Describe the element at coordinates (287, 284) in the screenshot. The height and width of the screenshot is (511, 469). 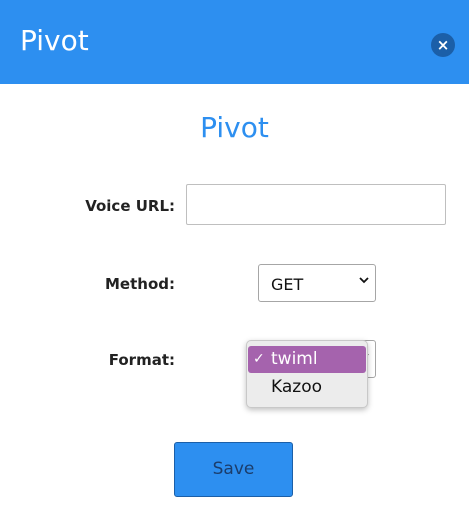
I see `method-selected-value: GET` at that location.